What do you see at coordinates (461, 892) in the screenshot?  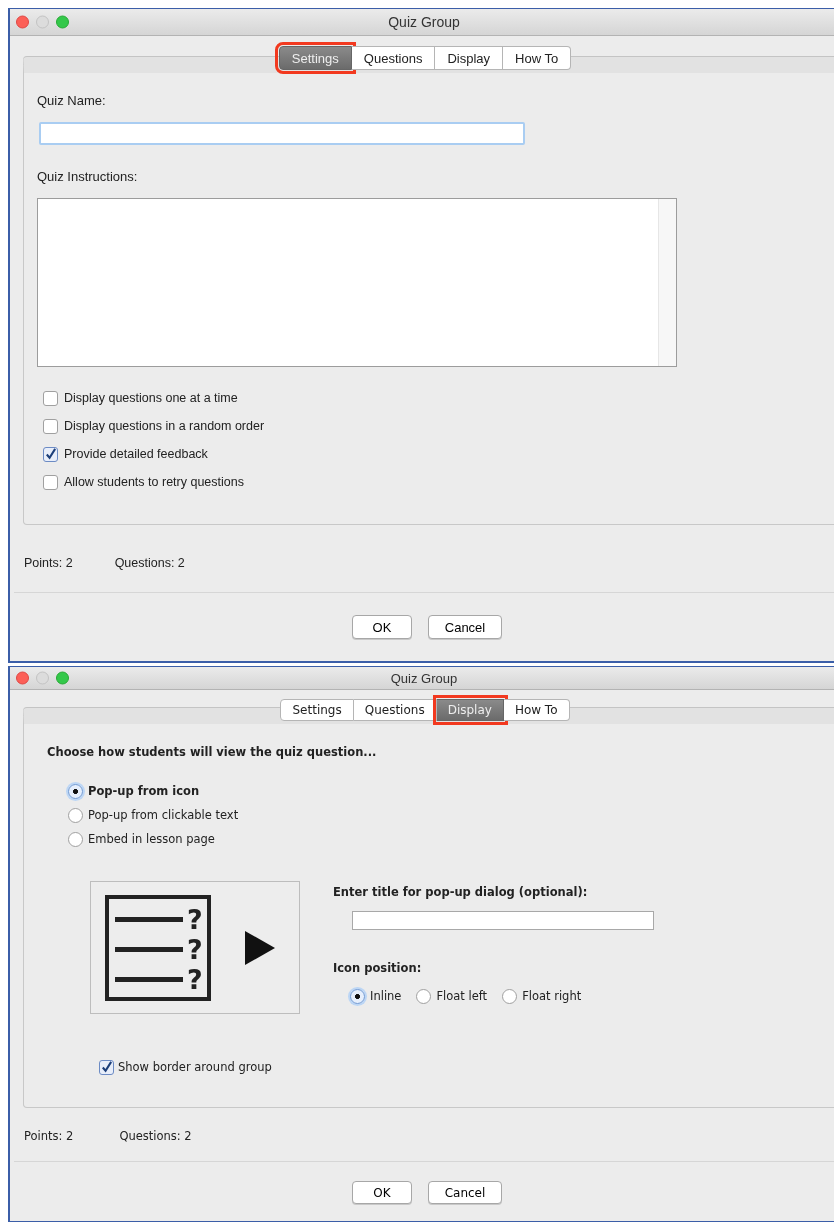 I see `field-label: Enter title for pop-up dialog (optional):` at bounding box center [461, 892].